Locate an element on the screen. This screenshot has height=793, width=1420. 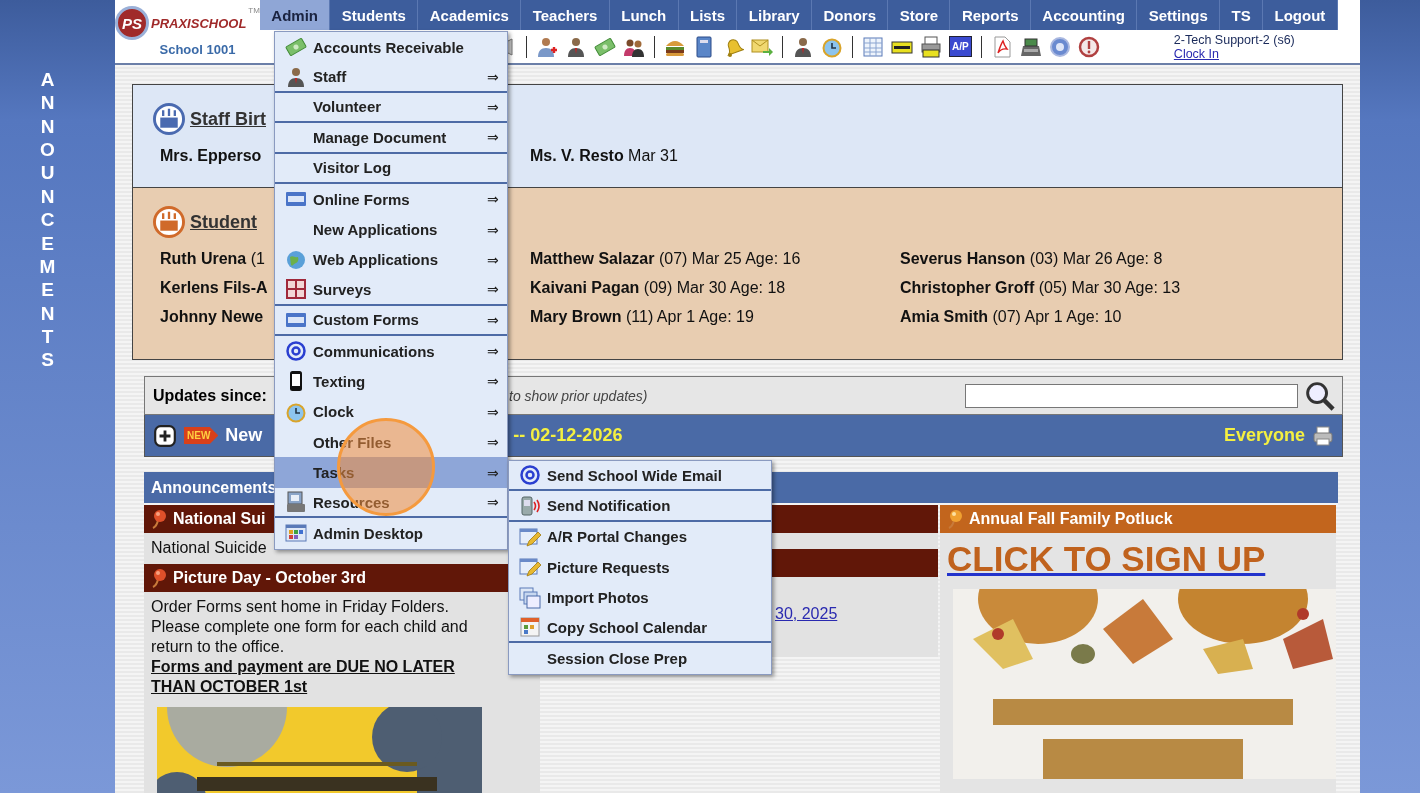
grid-icon is located at coordinates (296, 289).